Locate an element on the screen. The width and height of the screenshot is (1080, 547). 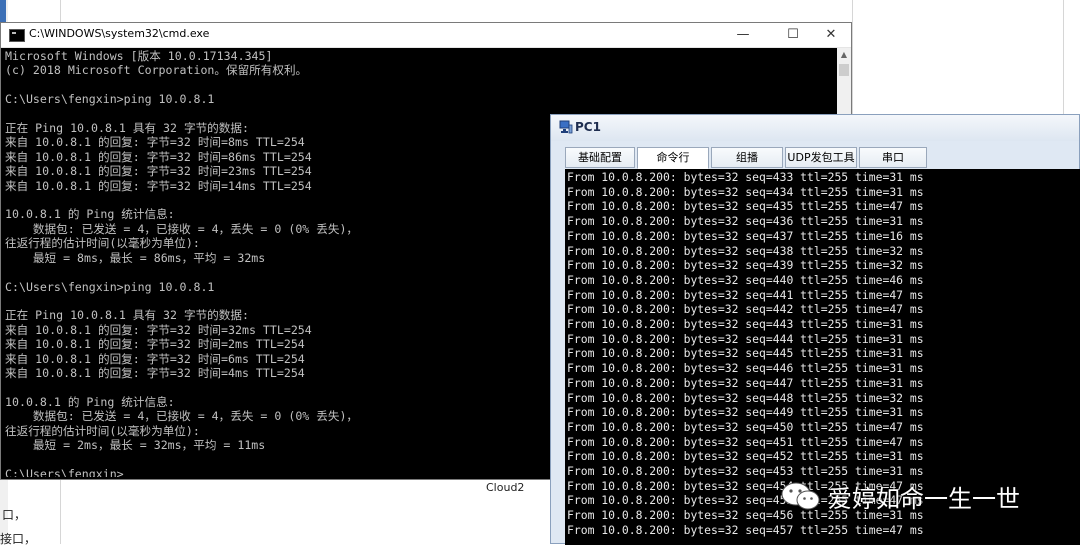
cmd-app-icon is located at coordinates (17, 35).